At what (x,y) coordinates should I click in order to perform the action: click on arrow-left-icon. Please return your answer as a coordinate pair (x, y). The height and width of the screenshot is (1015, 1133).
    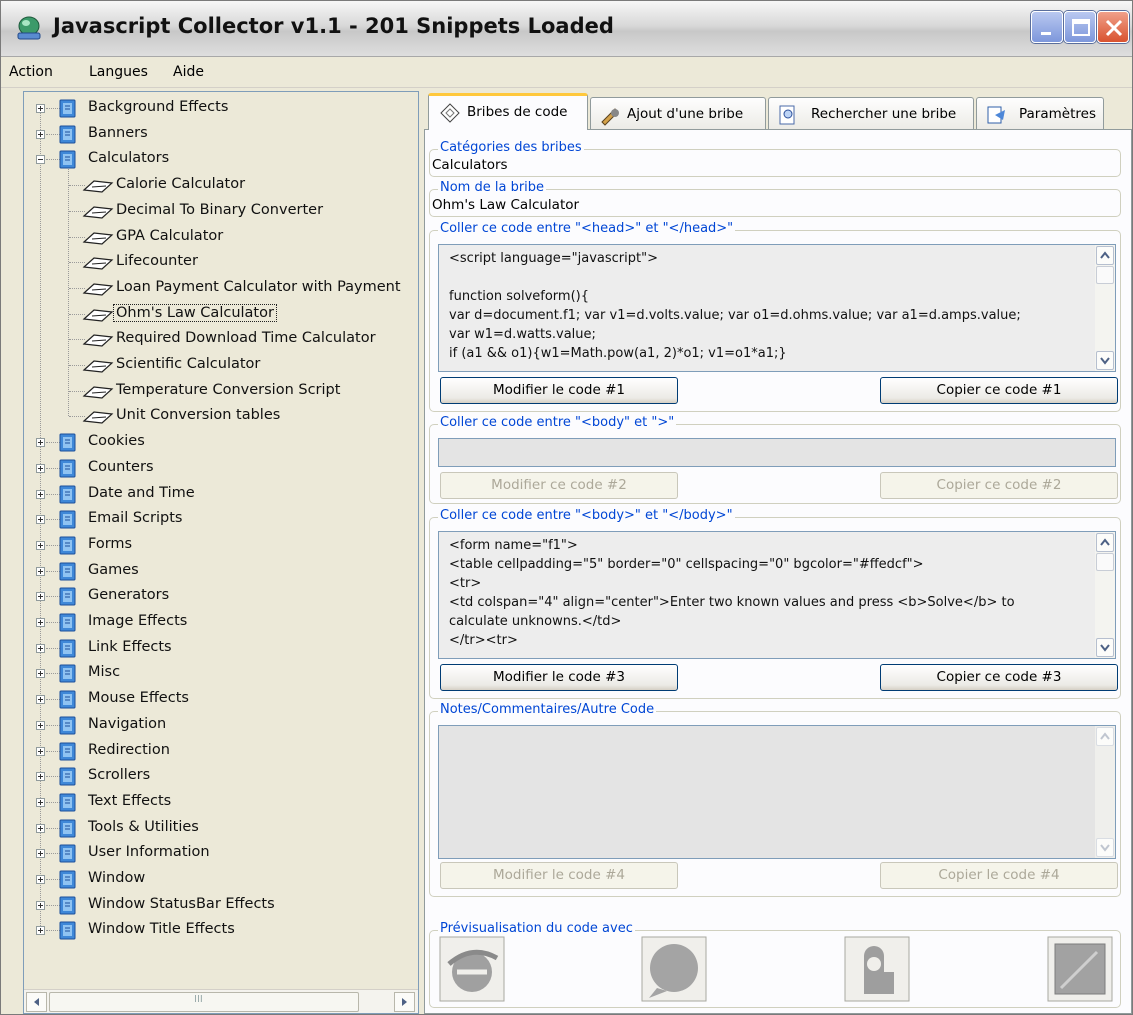
    Looking at the image, I should click on (36, 1002).